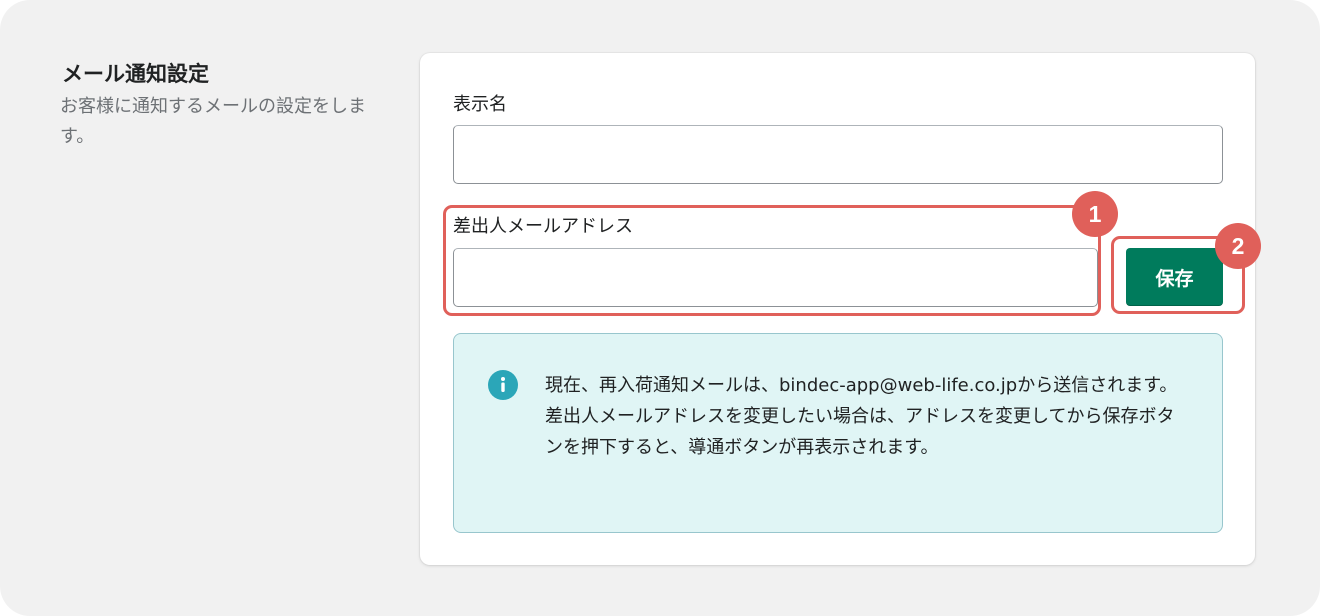 This screenshot has width=1320, height=616. Describe the element at coordinates (1174, 277) in the screenshot. I see `save-button: 保存` at that location.